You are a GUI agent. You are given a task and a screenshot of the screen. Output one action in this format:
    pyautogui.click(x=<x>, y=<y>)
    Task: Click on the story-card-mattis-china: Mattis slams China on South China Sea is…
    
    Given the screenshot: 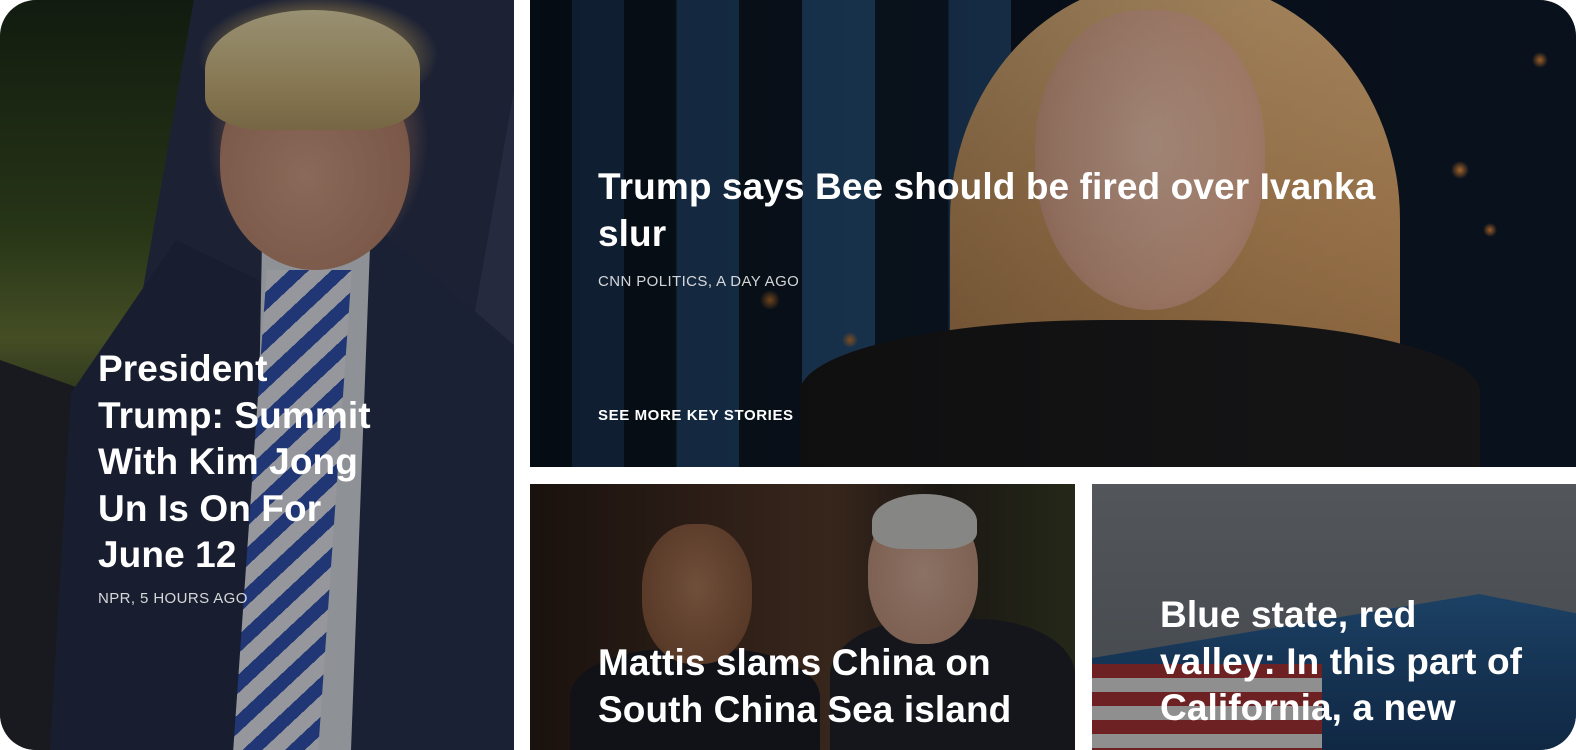 What is the action you would take?
    pyautogui.click(x=802, y=617)
    